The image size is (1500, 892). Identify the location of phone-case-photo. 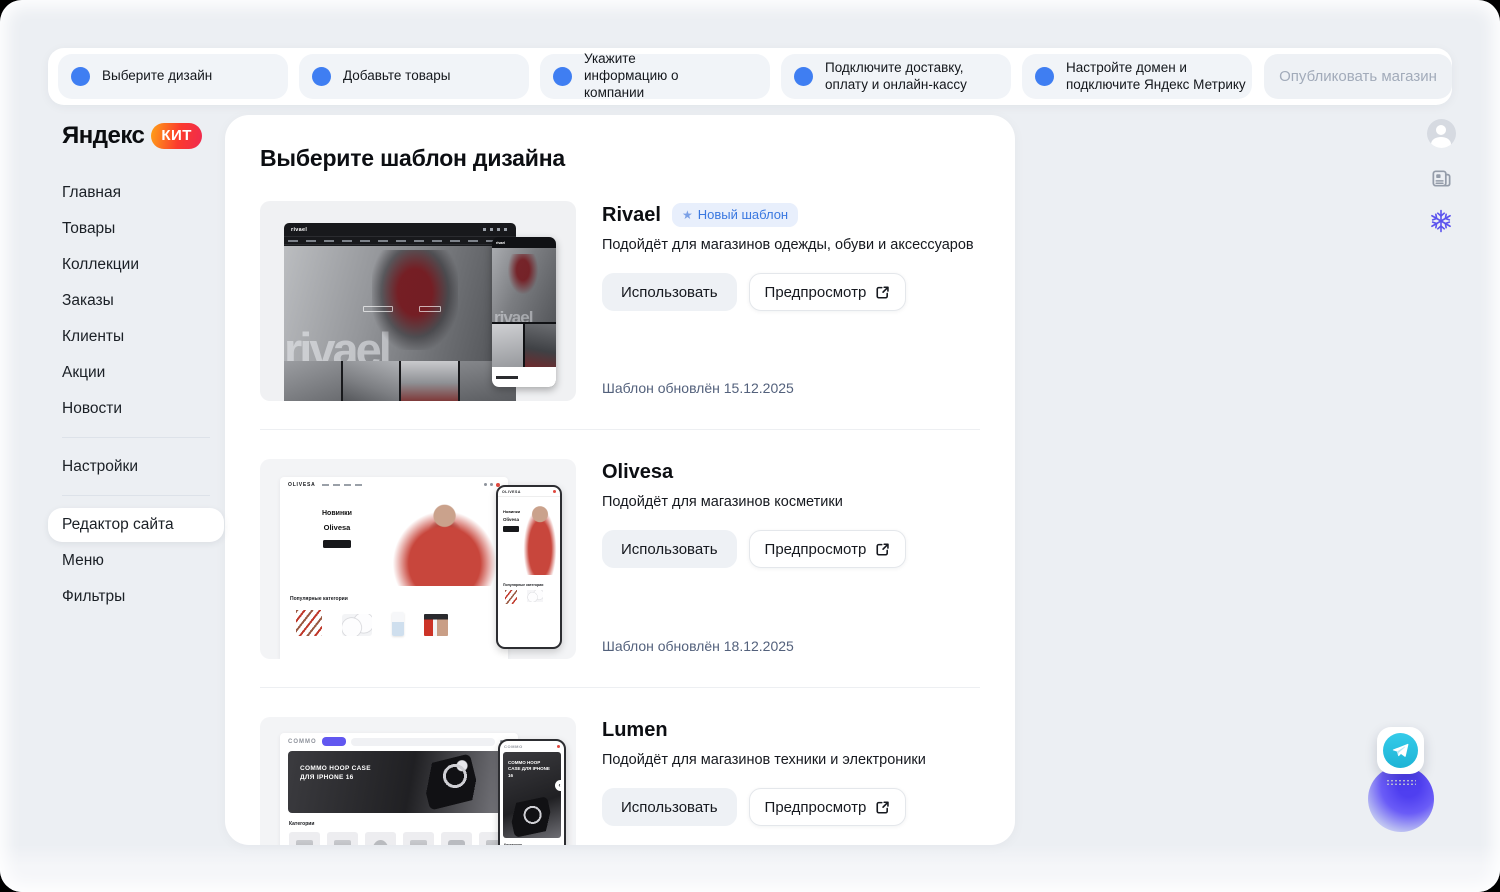
(450, 782).